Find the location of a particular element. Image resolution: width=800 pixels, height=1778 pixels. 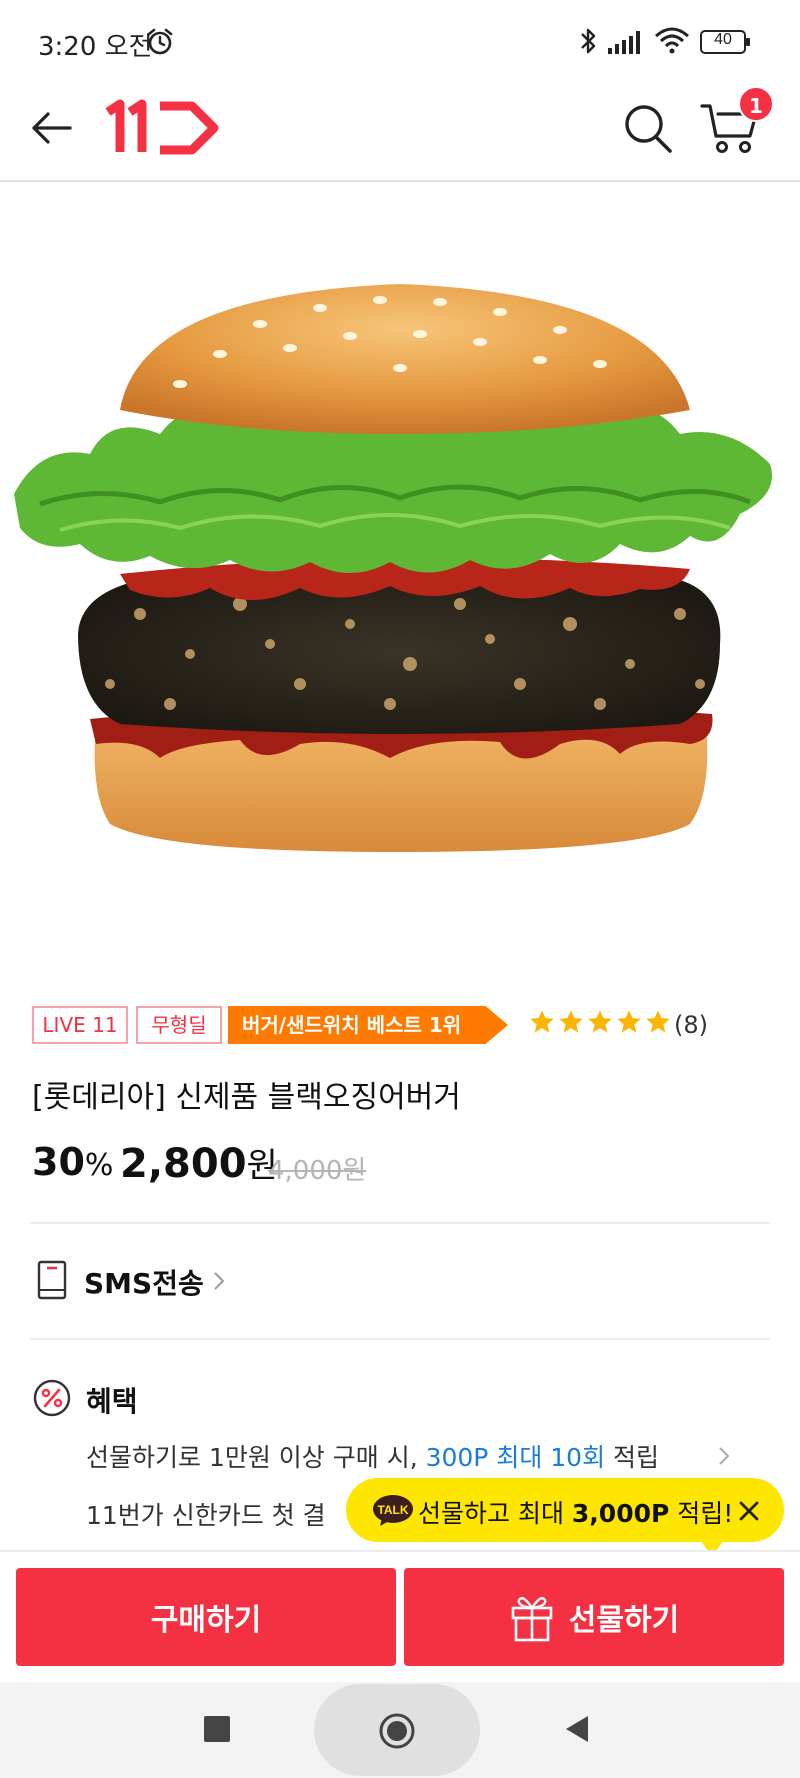

discount-rate: 30% is located at coordinates (72, 1162).